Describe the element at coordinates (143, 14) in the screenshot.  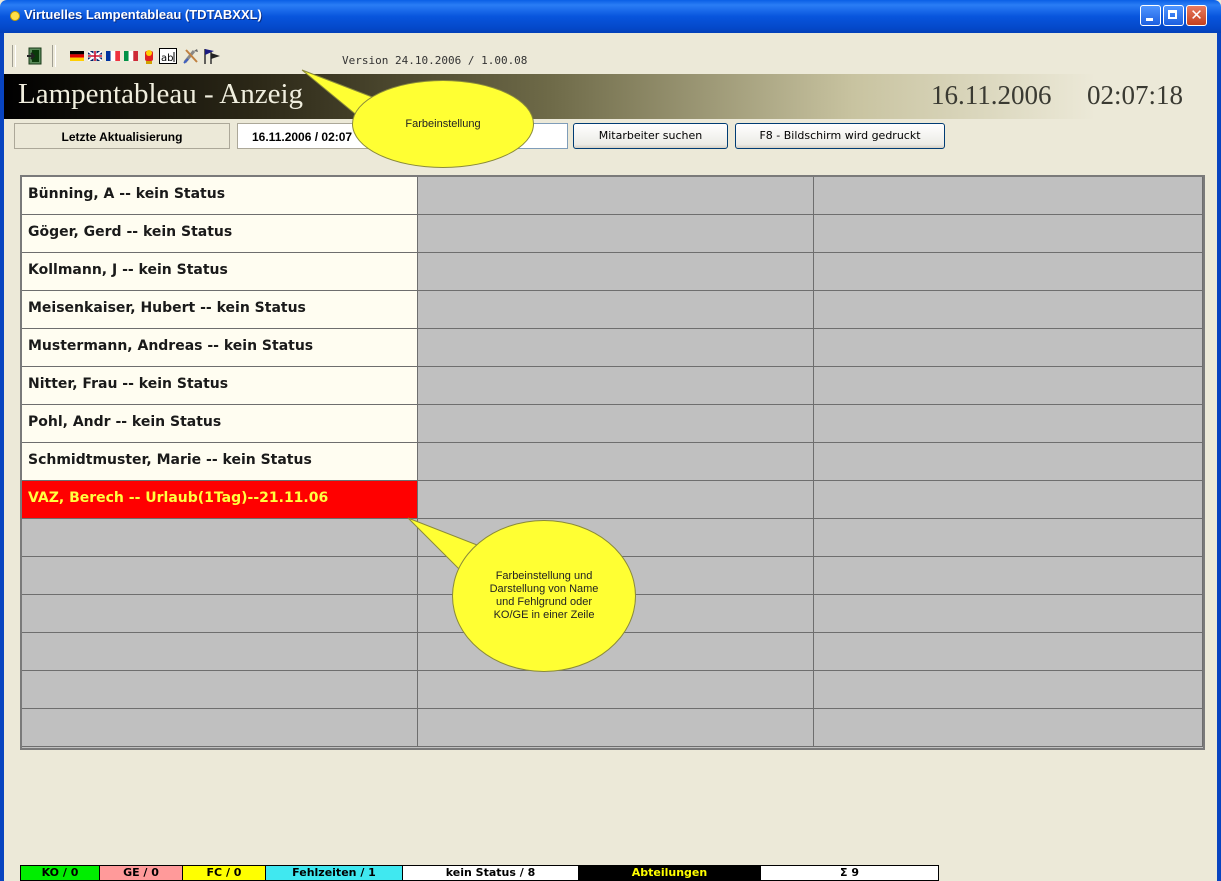
I see `window-title: Virtuelles Lampentableau (TDTABXXL)` at that location.